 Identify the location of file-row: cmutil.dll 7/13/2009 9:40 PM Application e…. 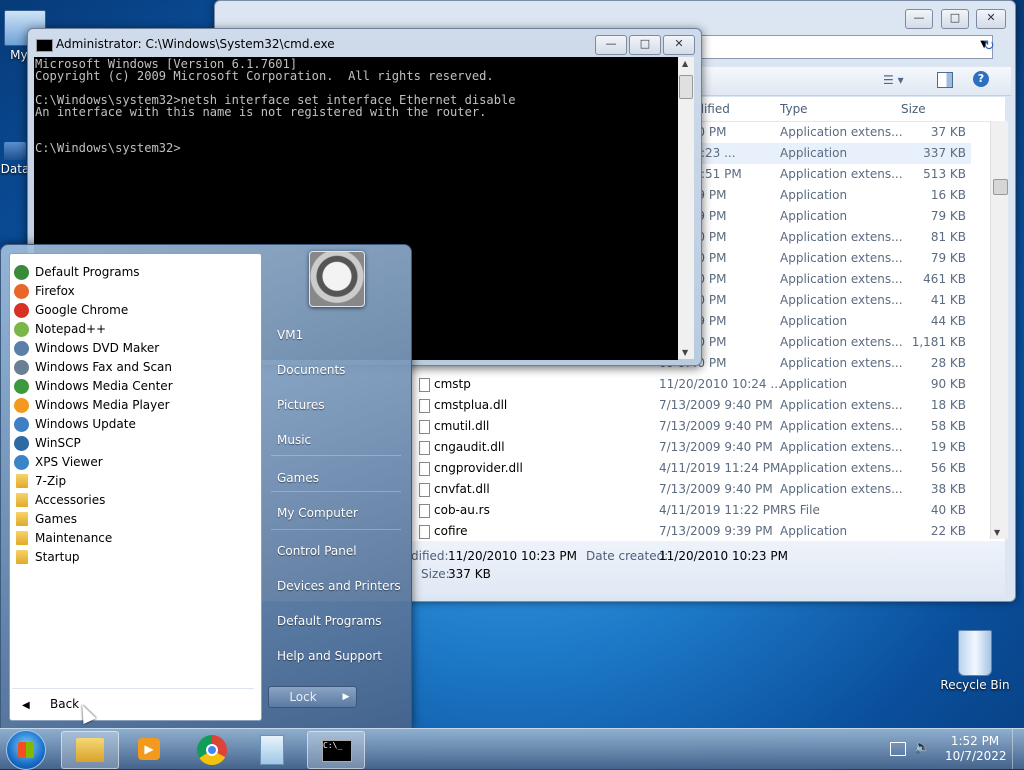
(691, 426).